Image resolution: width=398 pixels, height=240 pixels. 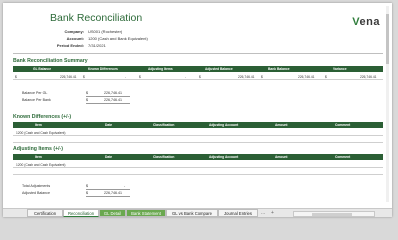 I want to click on section-divider, so click(x=198, y=53).